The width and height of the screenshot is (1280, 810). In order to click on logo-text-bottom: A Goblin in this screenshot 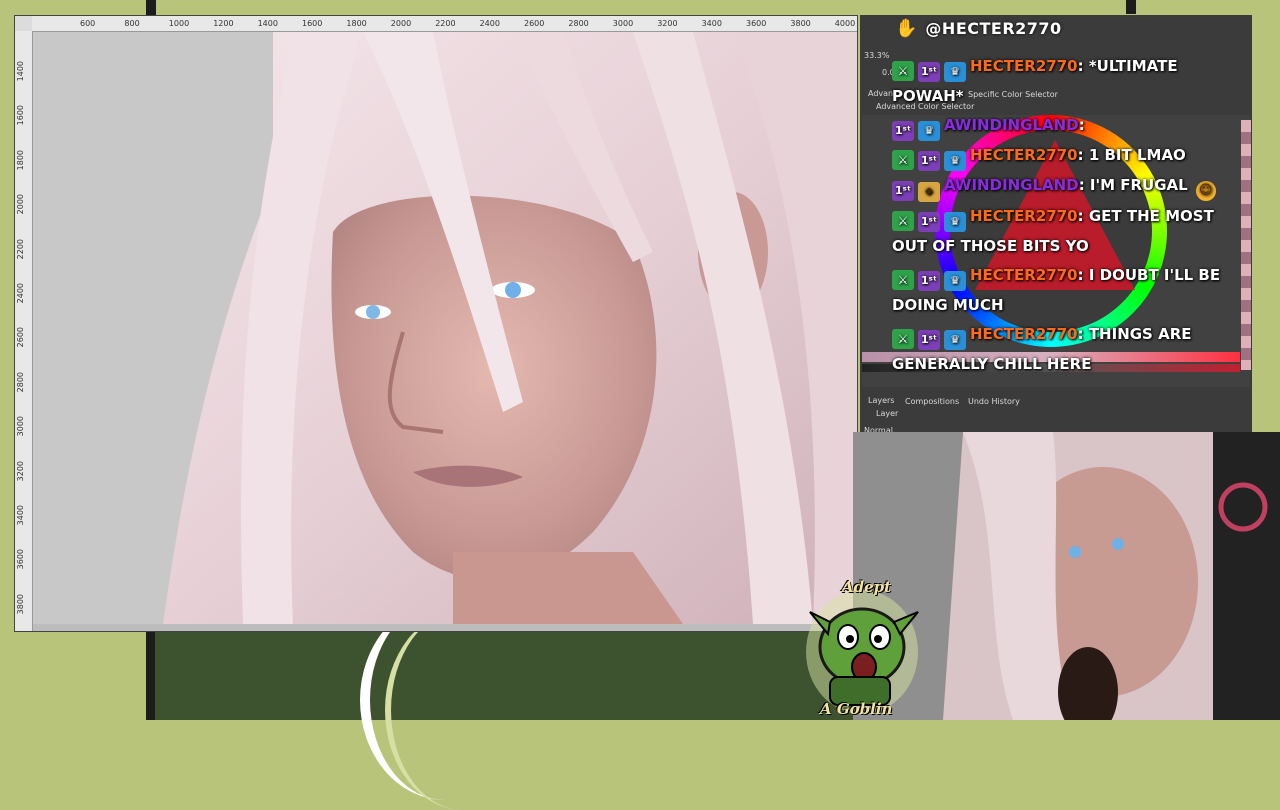, I will do `click(856, 709)`.